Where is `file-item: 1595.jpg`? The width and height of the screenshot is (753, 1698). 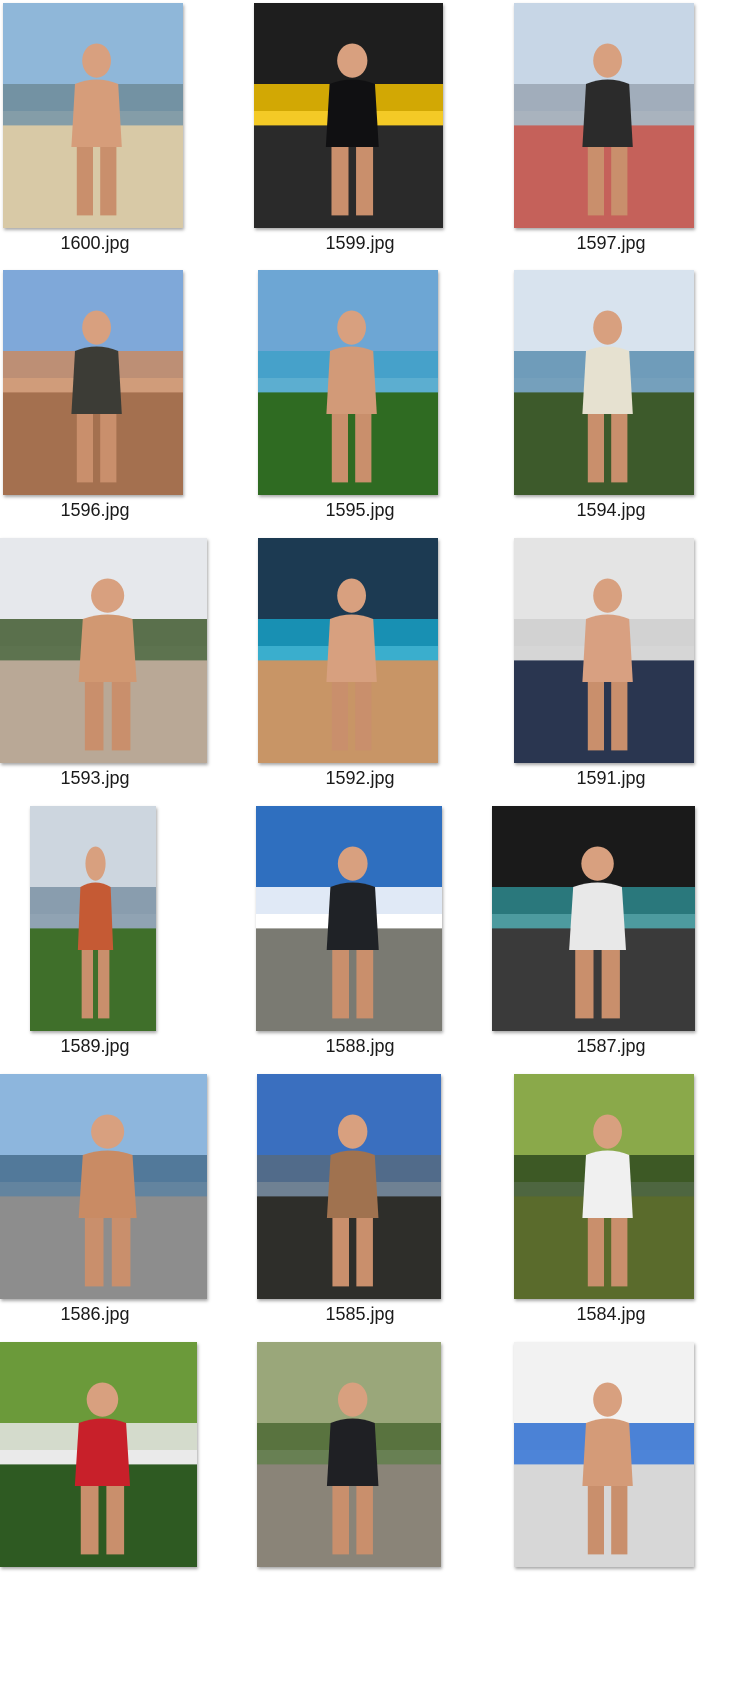 file-item: 1595.jpg is located at coordinates (379, 407).